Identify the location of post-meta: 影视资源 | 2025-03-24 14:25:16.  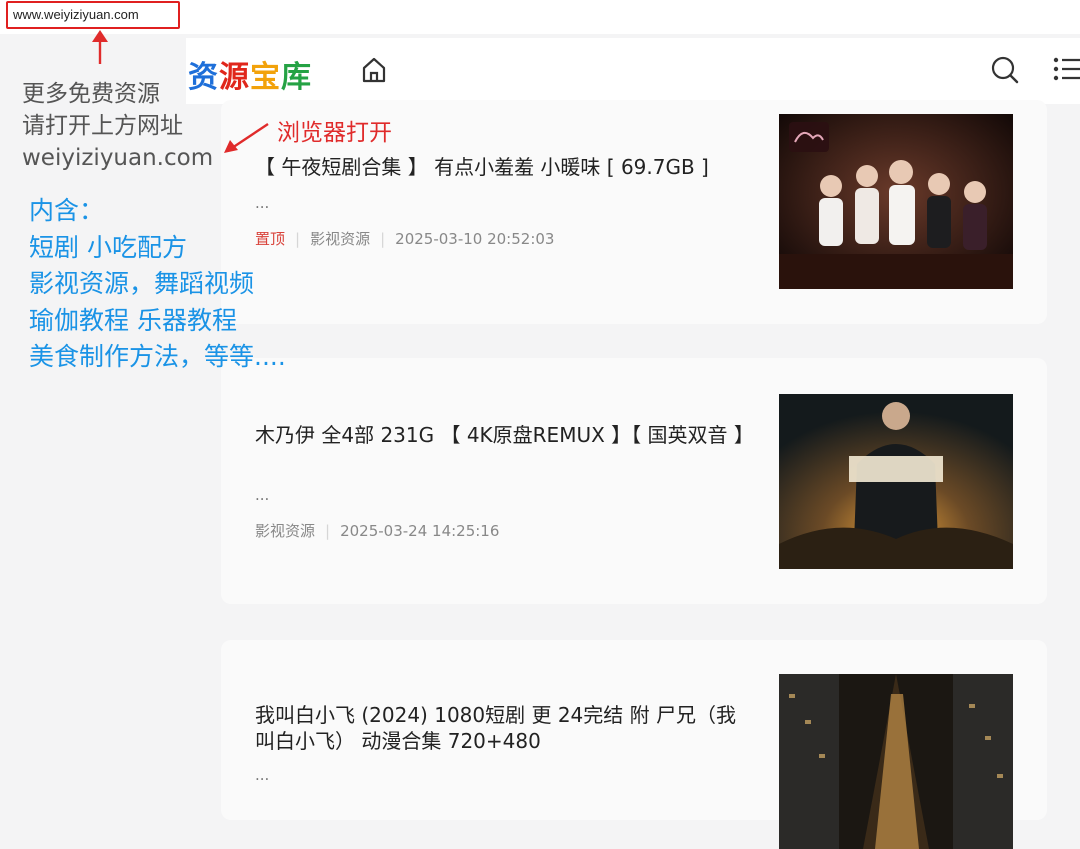
(377, 531).